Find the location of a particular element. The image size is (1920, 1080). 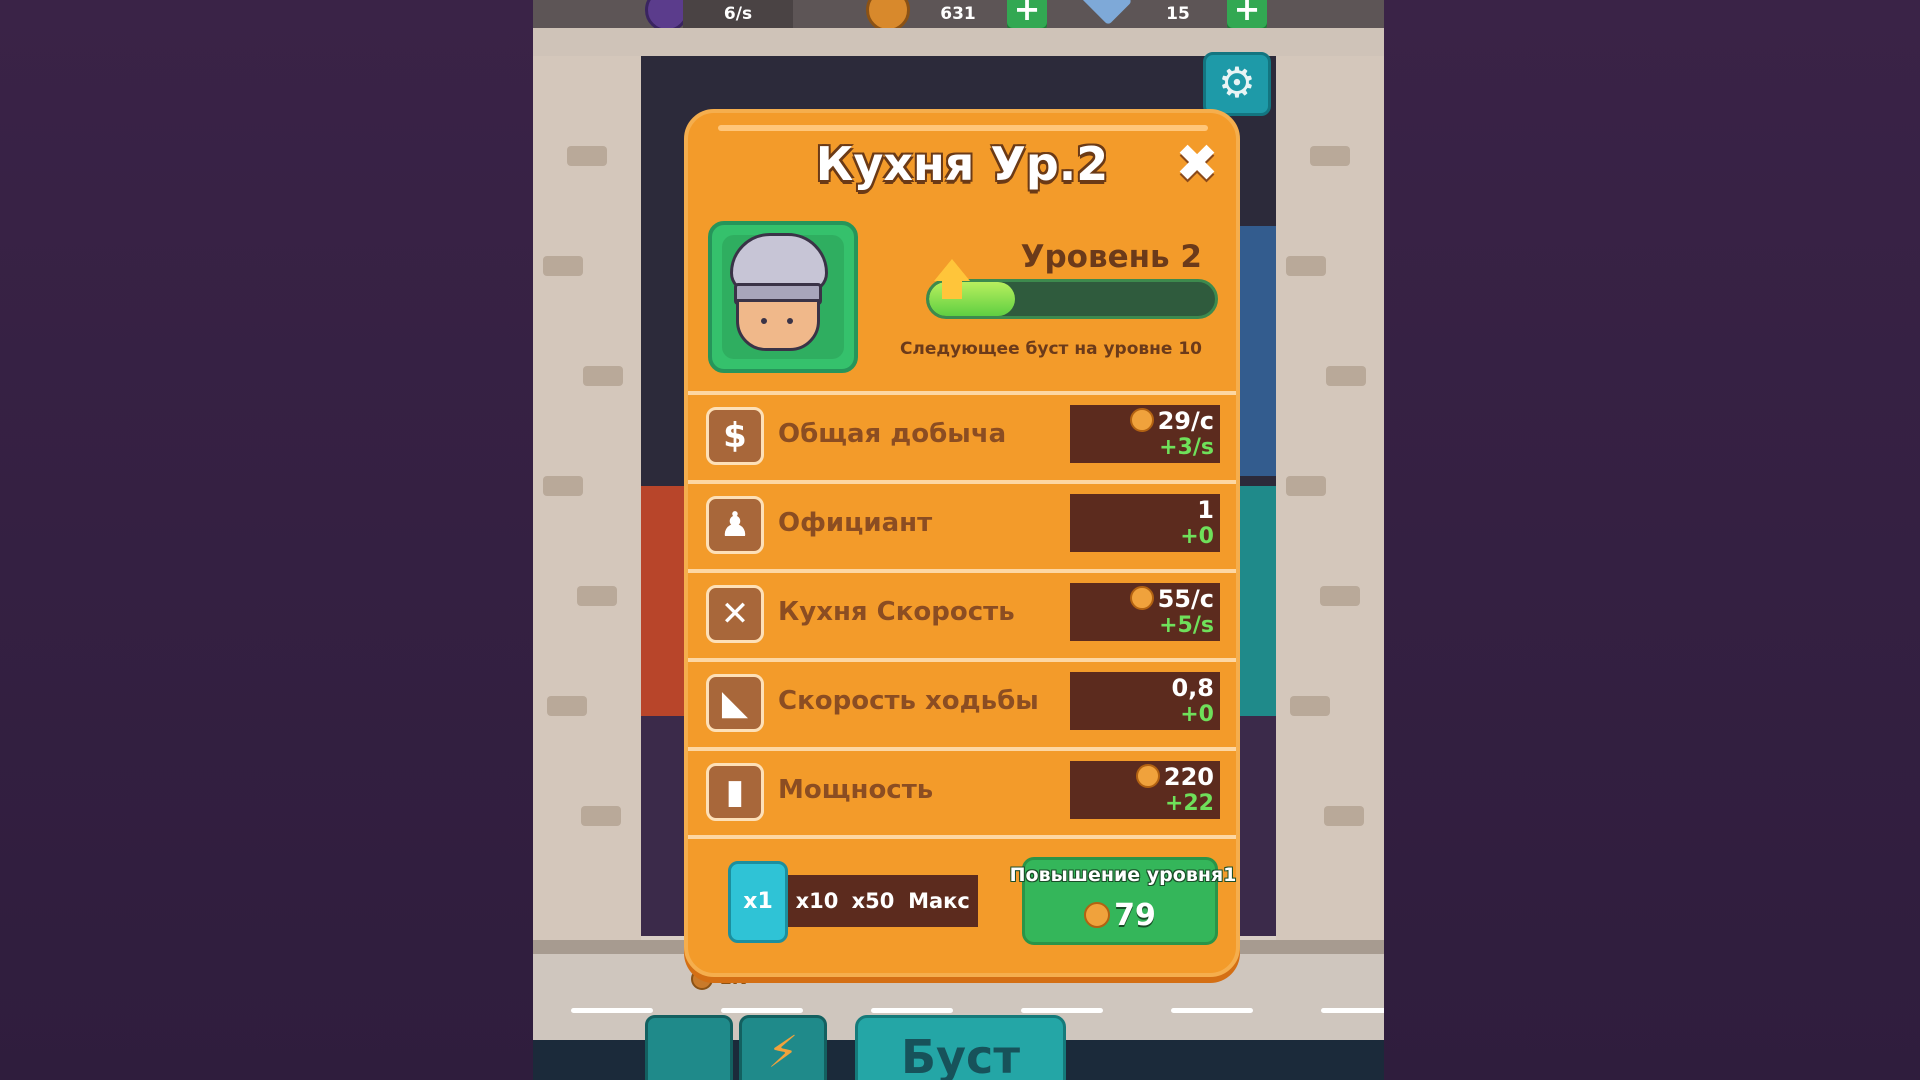

stat-delta: +3/s is located at coordinates (1186, 447).